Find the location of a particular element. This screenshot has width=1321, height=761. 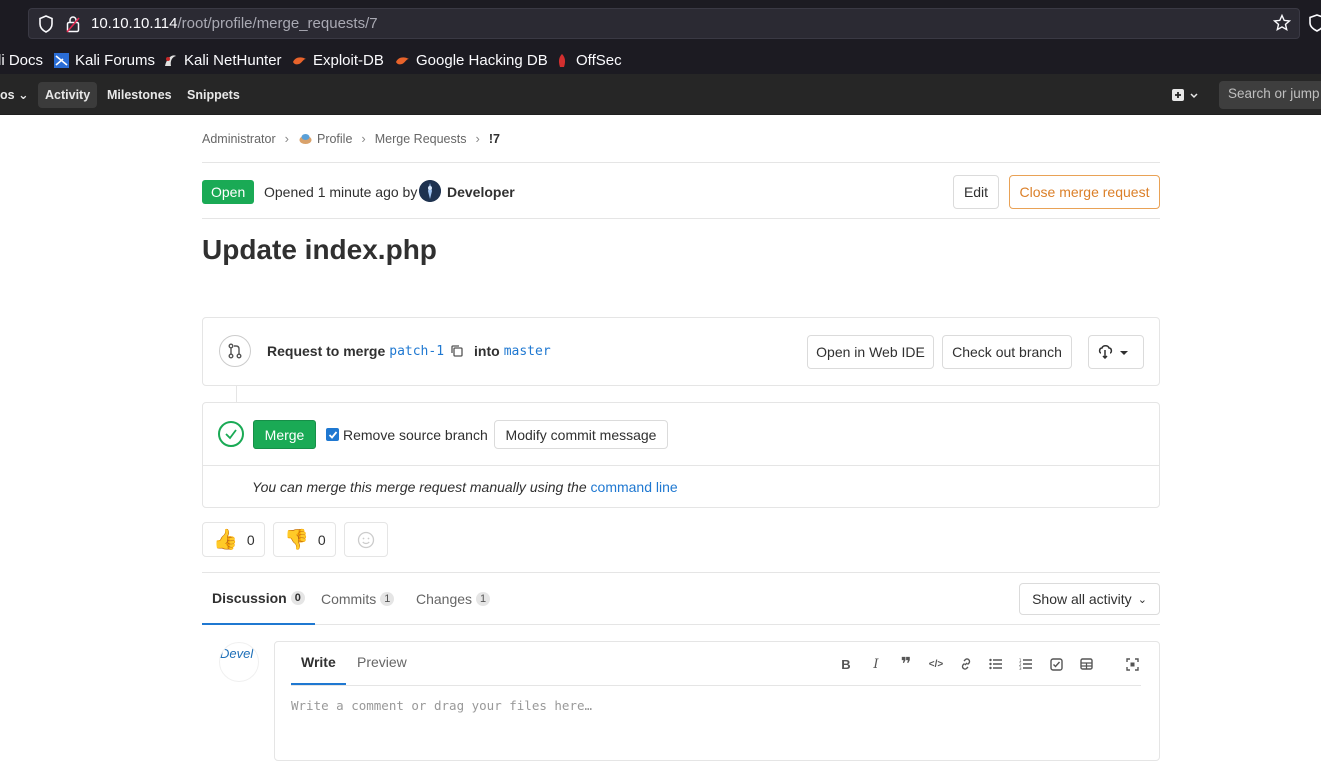

check-out-branch-button: Check out branch is located at coordinates (1007, 352).